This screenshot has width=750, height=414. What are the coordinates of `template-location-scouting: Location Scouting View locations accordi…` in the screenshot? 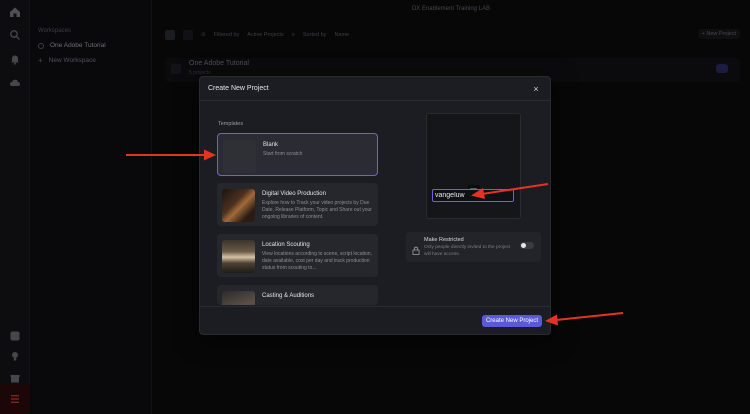 It's located at (297, 255).